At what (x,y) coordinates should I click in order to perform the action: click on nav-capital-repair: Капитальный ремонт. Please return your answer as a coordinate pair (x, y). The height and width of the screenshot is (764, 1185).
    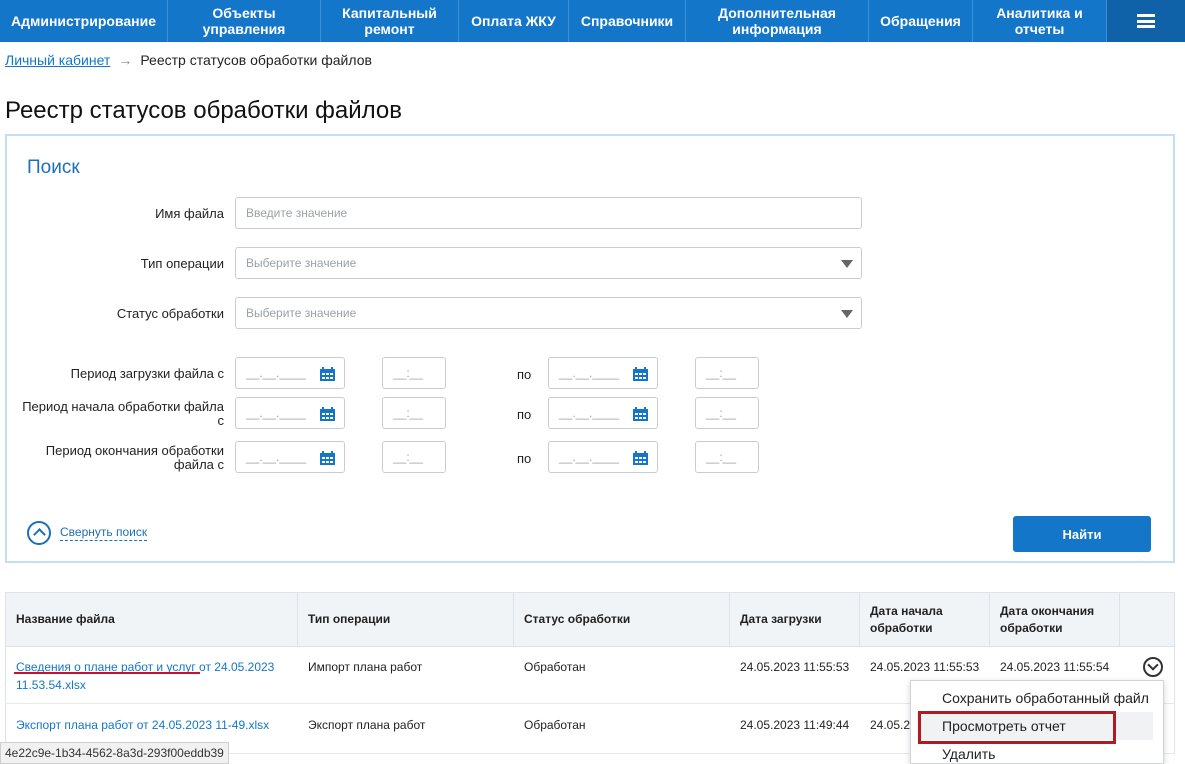
    Looking at the image, I should click on (390, 21).